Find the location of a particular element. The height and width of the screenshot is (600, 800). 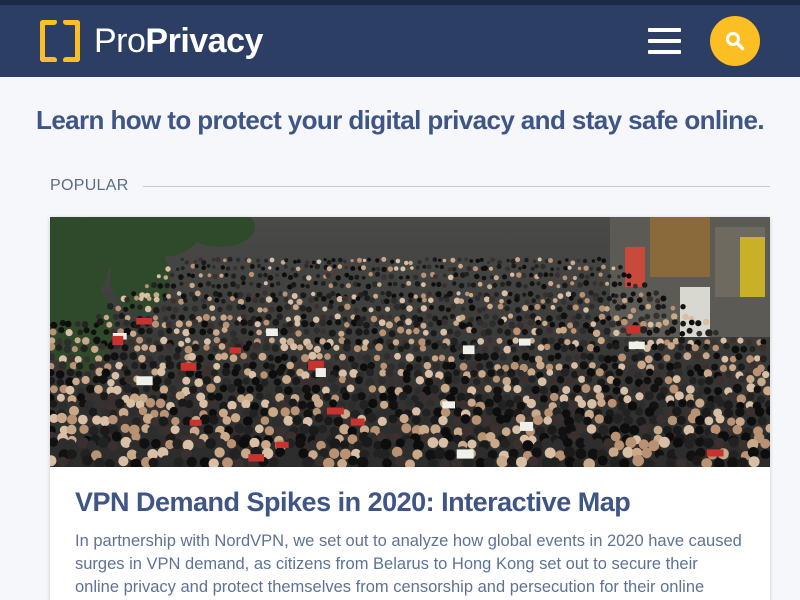

popular-section-header: POPULAR is located at coordinates (410, 186).